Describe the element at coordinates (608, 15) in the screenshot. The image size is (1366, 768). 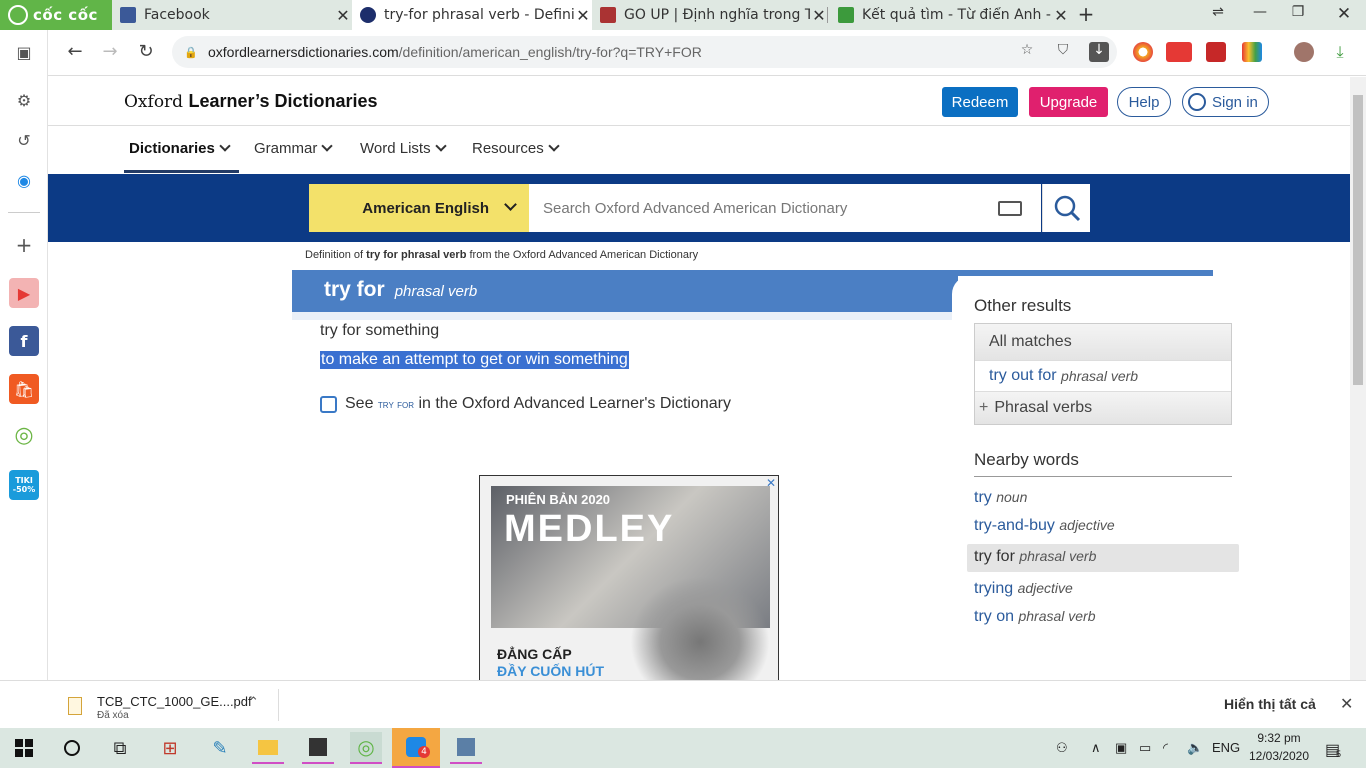
I see `cambridge-favicon-icon` at that location.